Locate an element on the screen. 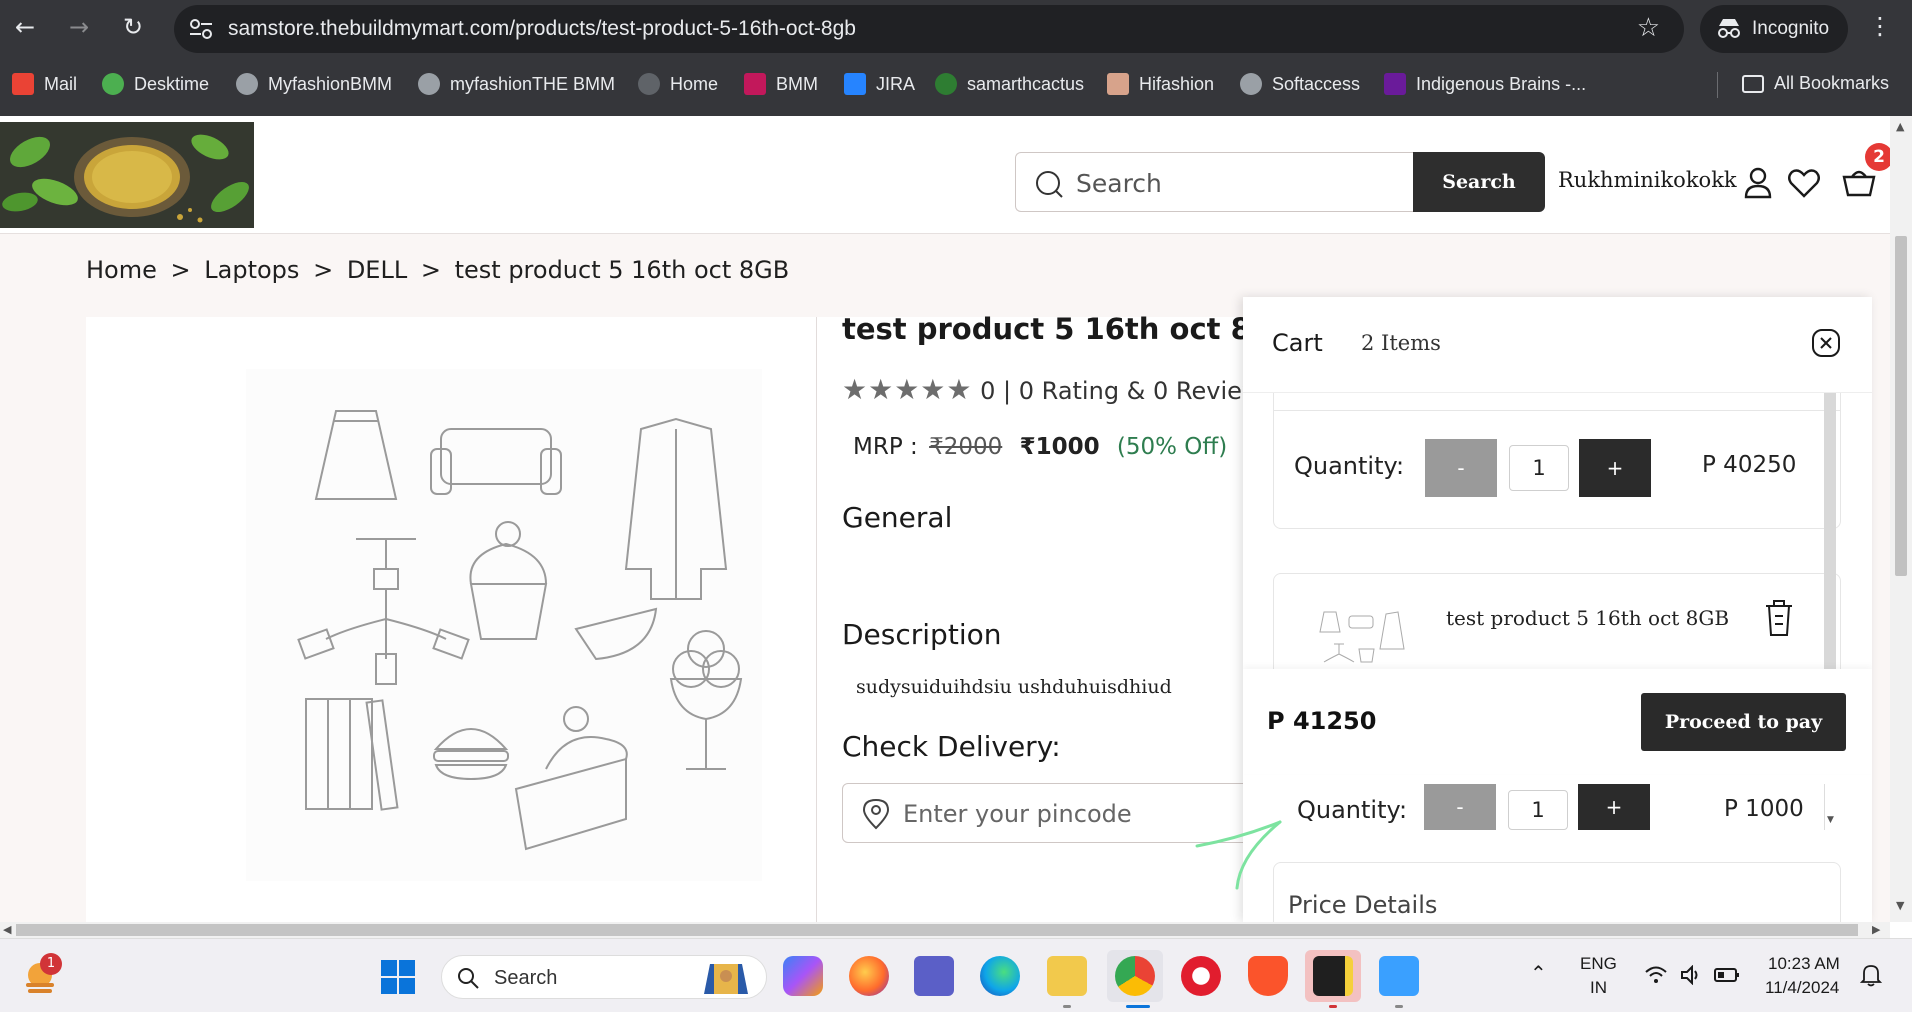 The width and height of the screenshot is (1912, 1012). forward-icon: → is located at coordinates (79, 27).